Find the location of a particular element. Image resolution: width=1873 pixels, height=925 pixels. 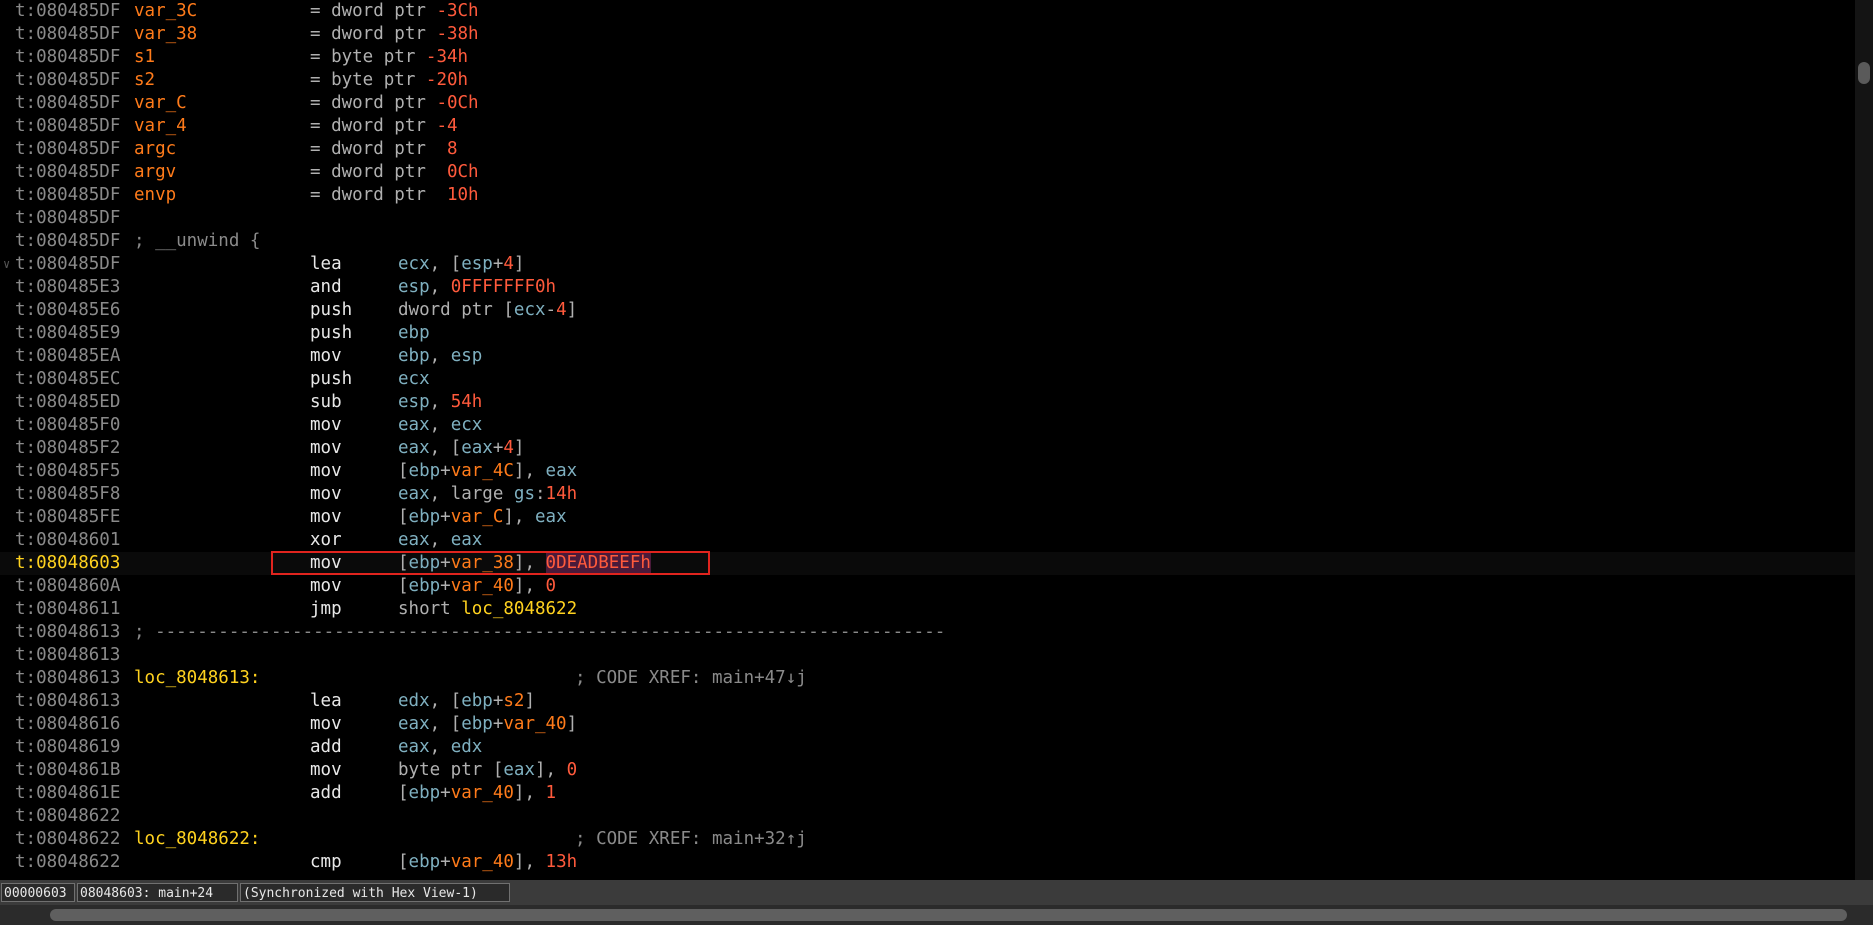

code-xref-comment: ; CODE XREF: main+32↑j is located at coordinates (691, 839).